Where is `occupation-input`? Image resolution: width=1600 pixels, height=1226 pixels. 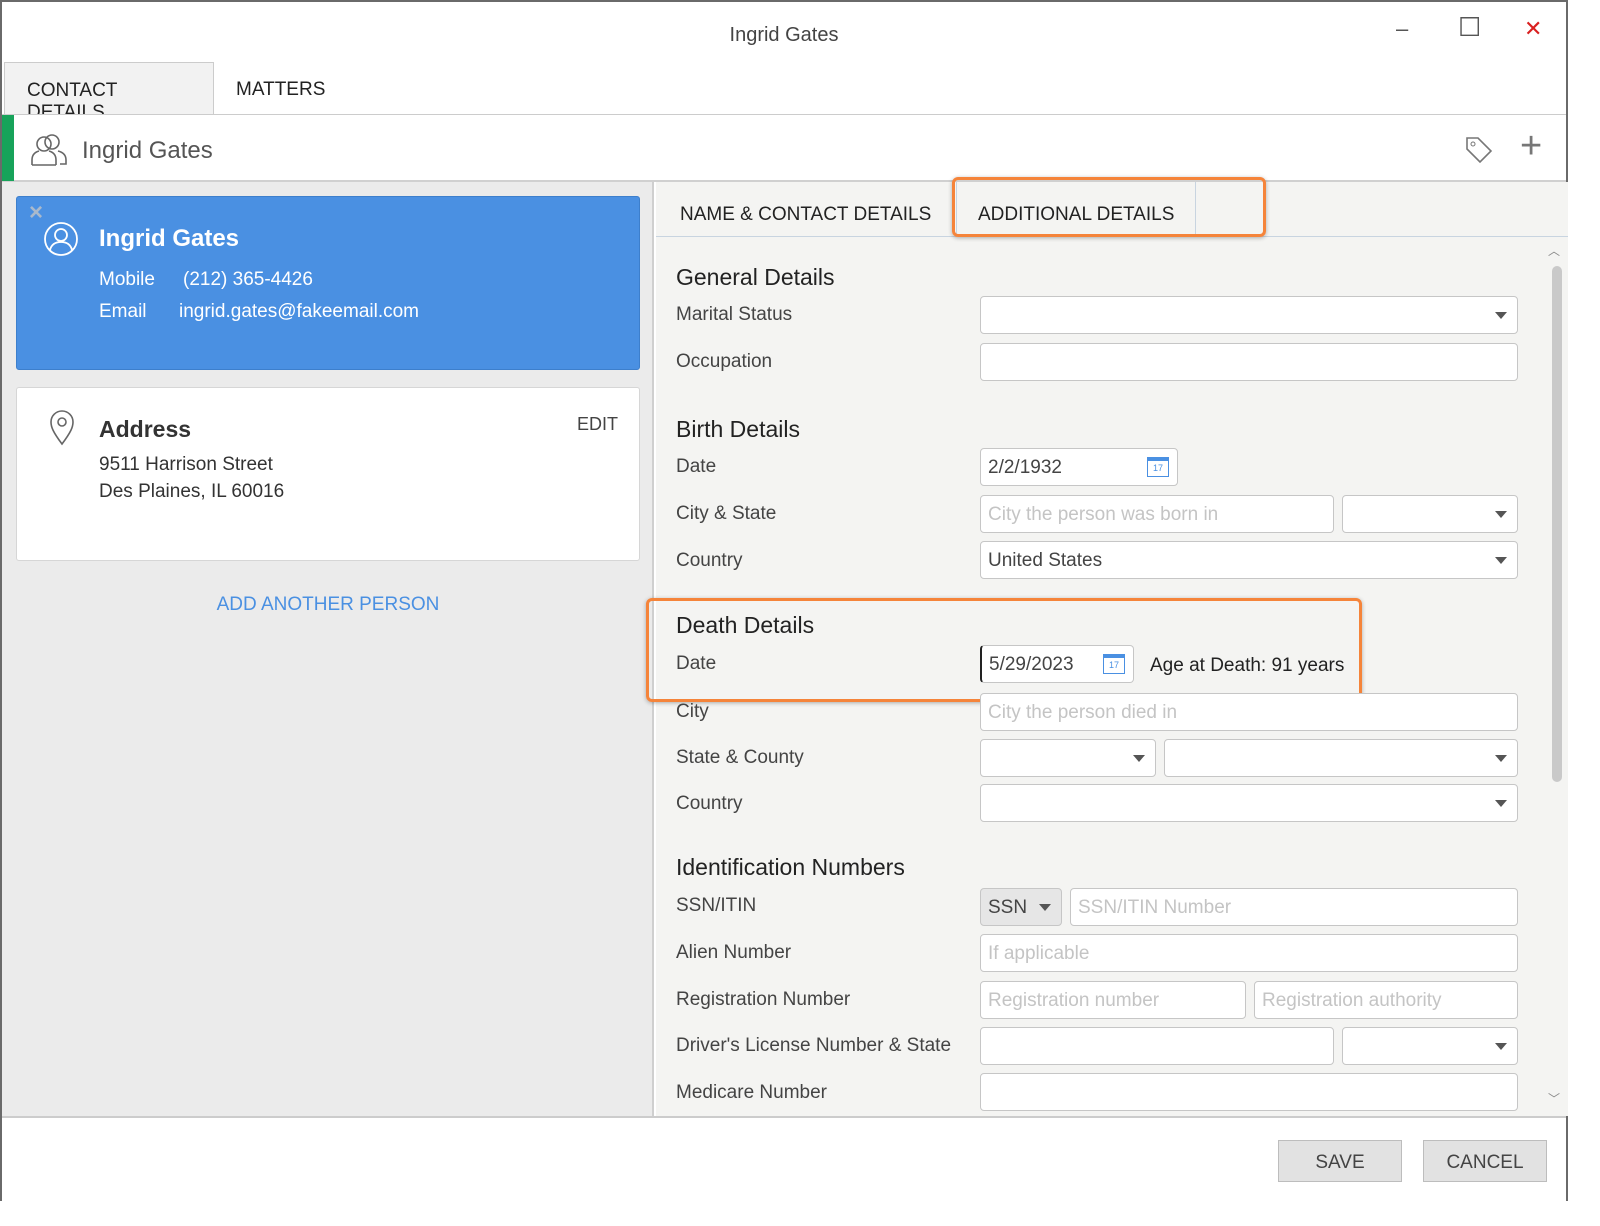
occupation-input is located at coordinates (1249, 362).